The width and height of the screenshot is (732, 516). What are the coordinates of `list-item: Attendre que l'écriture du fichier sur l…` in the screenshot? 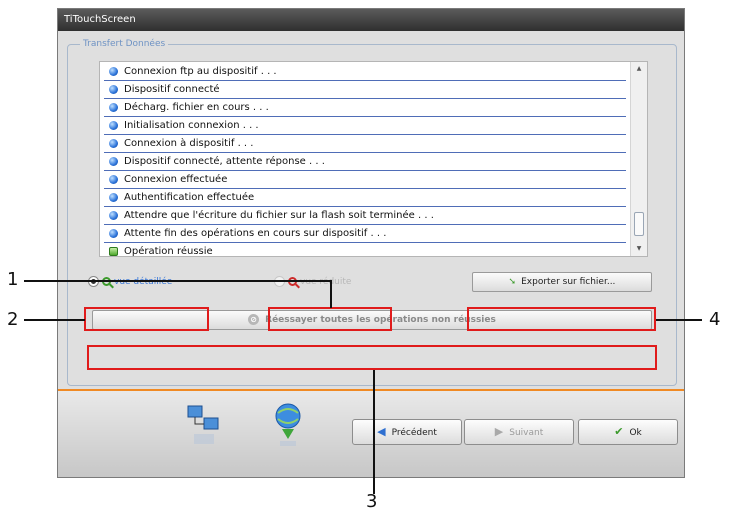 It's located at (365, 216).